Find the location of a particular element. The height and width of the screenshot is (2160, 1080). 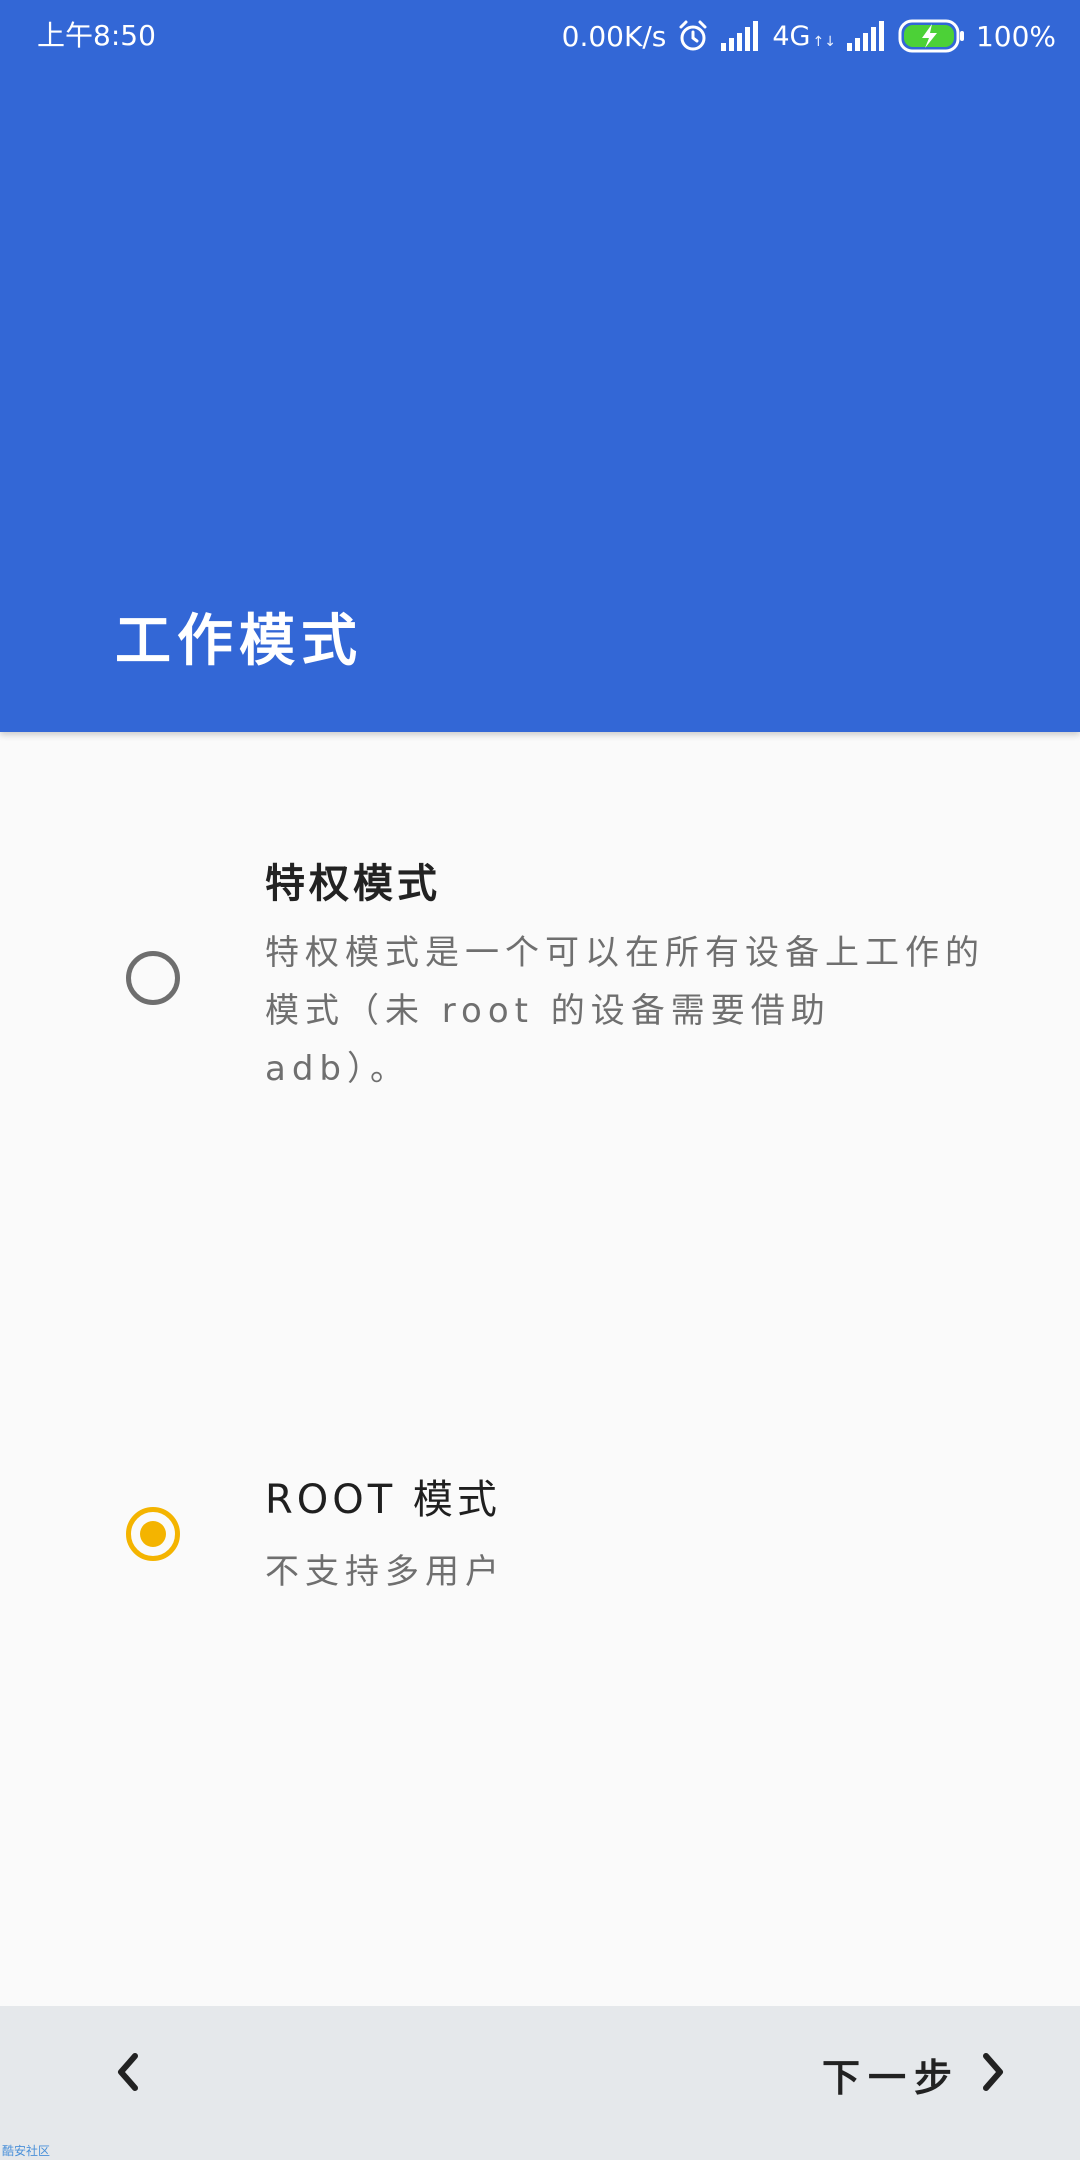

status-time: 上午8:50 is located at coordinates (96, 35).